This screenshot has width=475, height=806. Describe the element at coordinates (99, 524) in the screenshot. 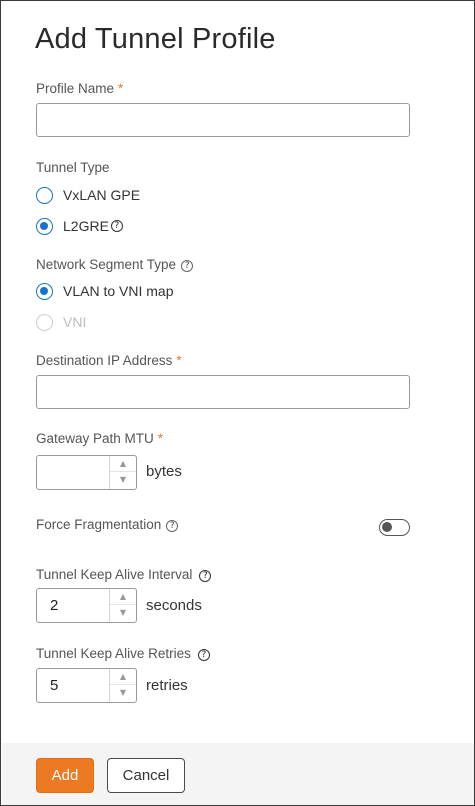

I see `force-fragmentation-label-text: Force Fragmentation` at that location.